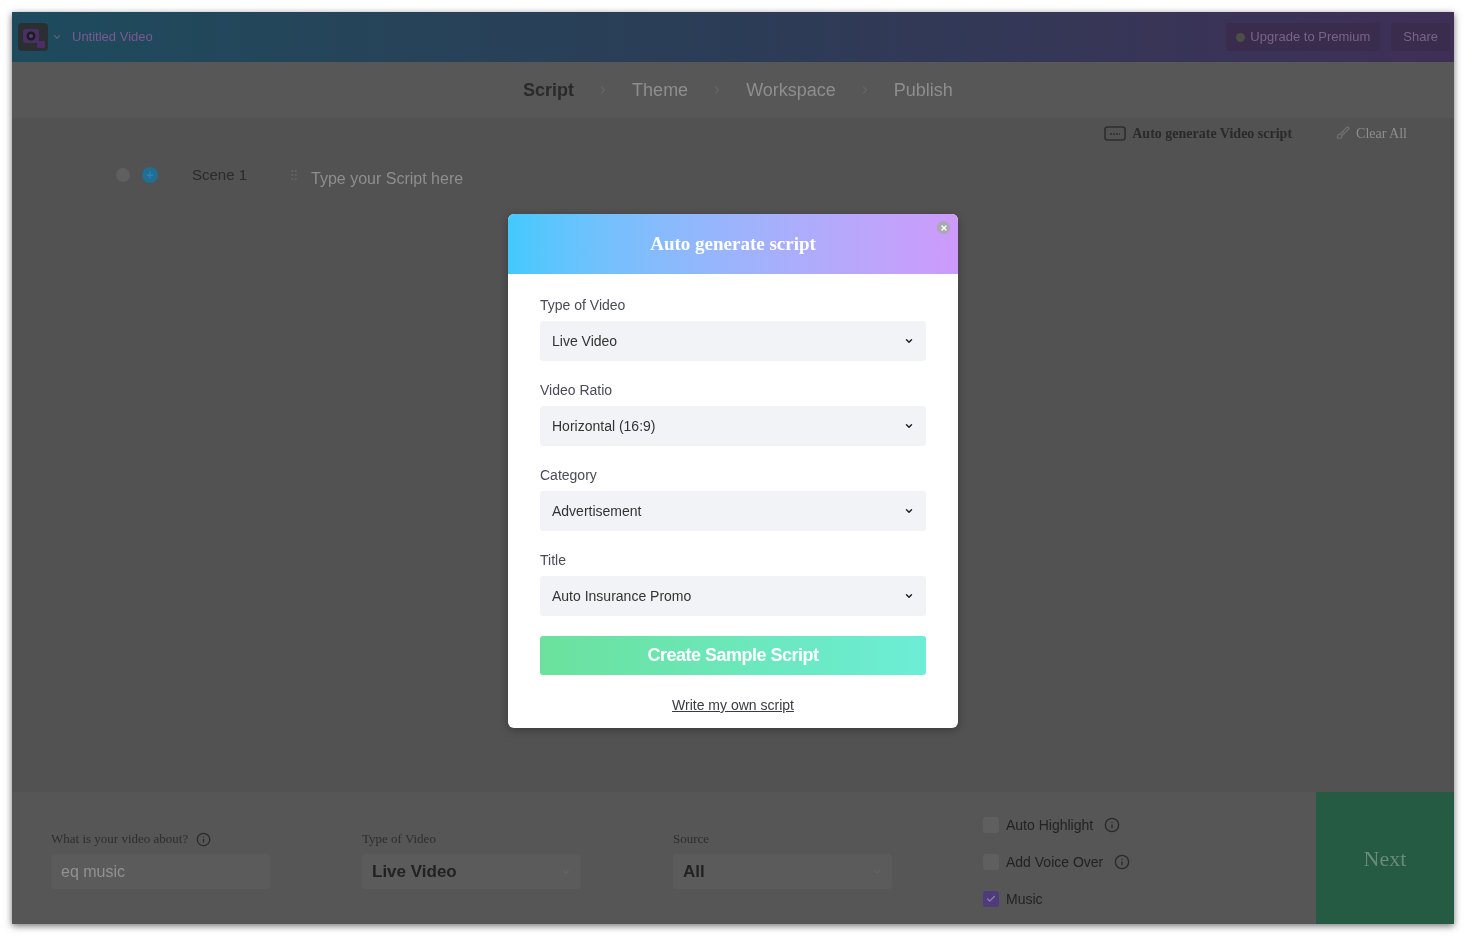  I want to click on dropdown-field: Auto Insurance Promo, so click(733, 596).